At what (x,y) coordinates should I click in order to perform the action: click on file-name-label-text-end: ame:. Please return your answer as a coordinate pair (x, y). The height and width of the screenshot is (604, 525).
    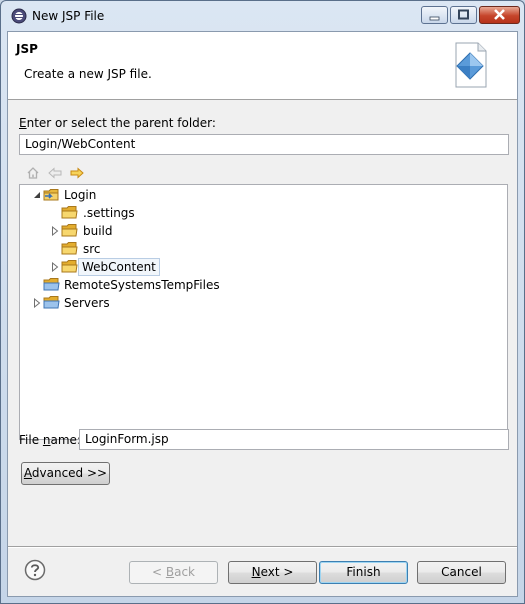
    Looking at the image, I should click on (65, 440).